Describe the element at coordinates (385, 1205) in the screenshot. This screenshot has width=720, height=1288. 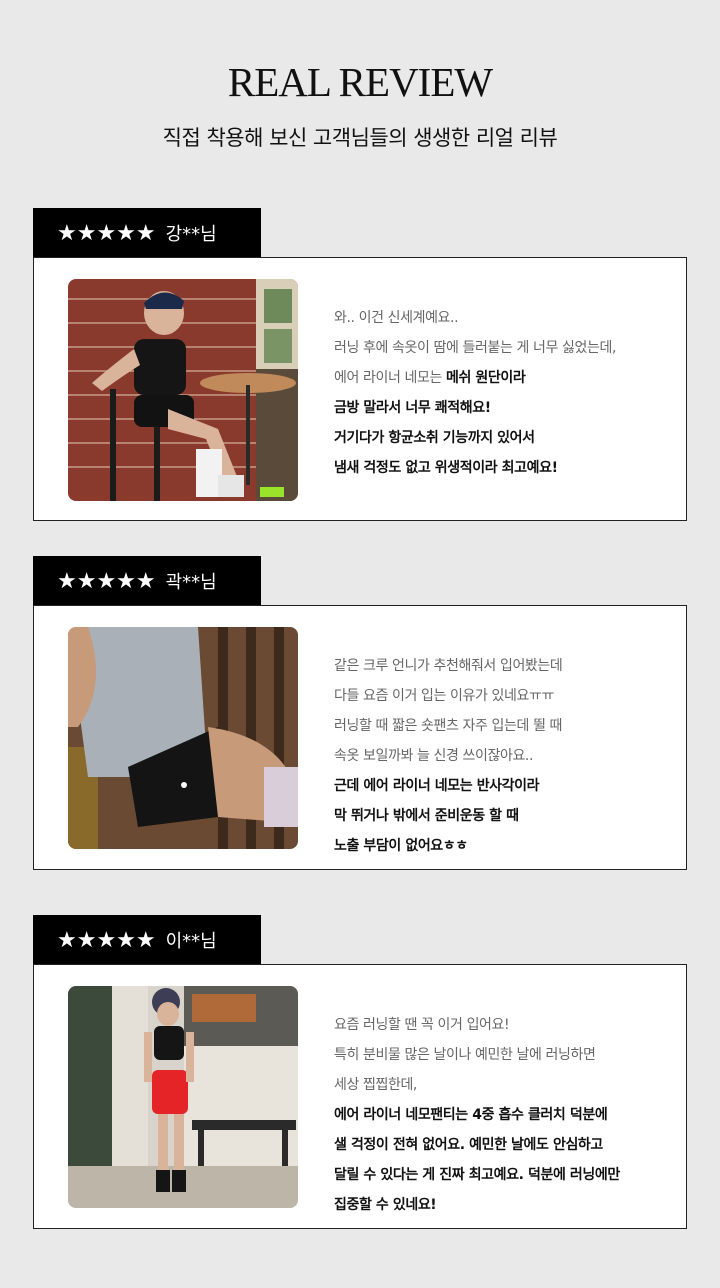
I see `review-line: 집중할 수 있네요!` at that location.